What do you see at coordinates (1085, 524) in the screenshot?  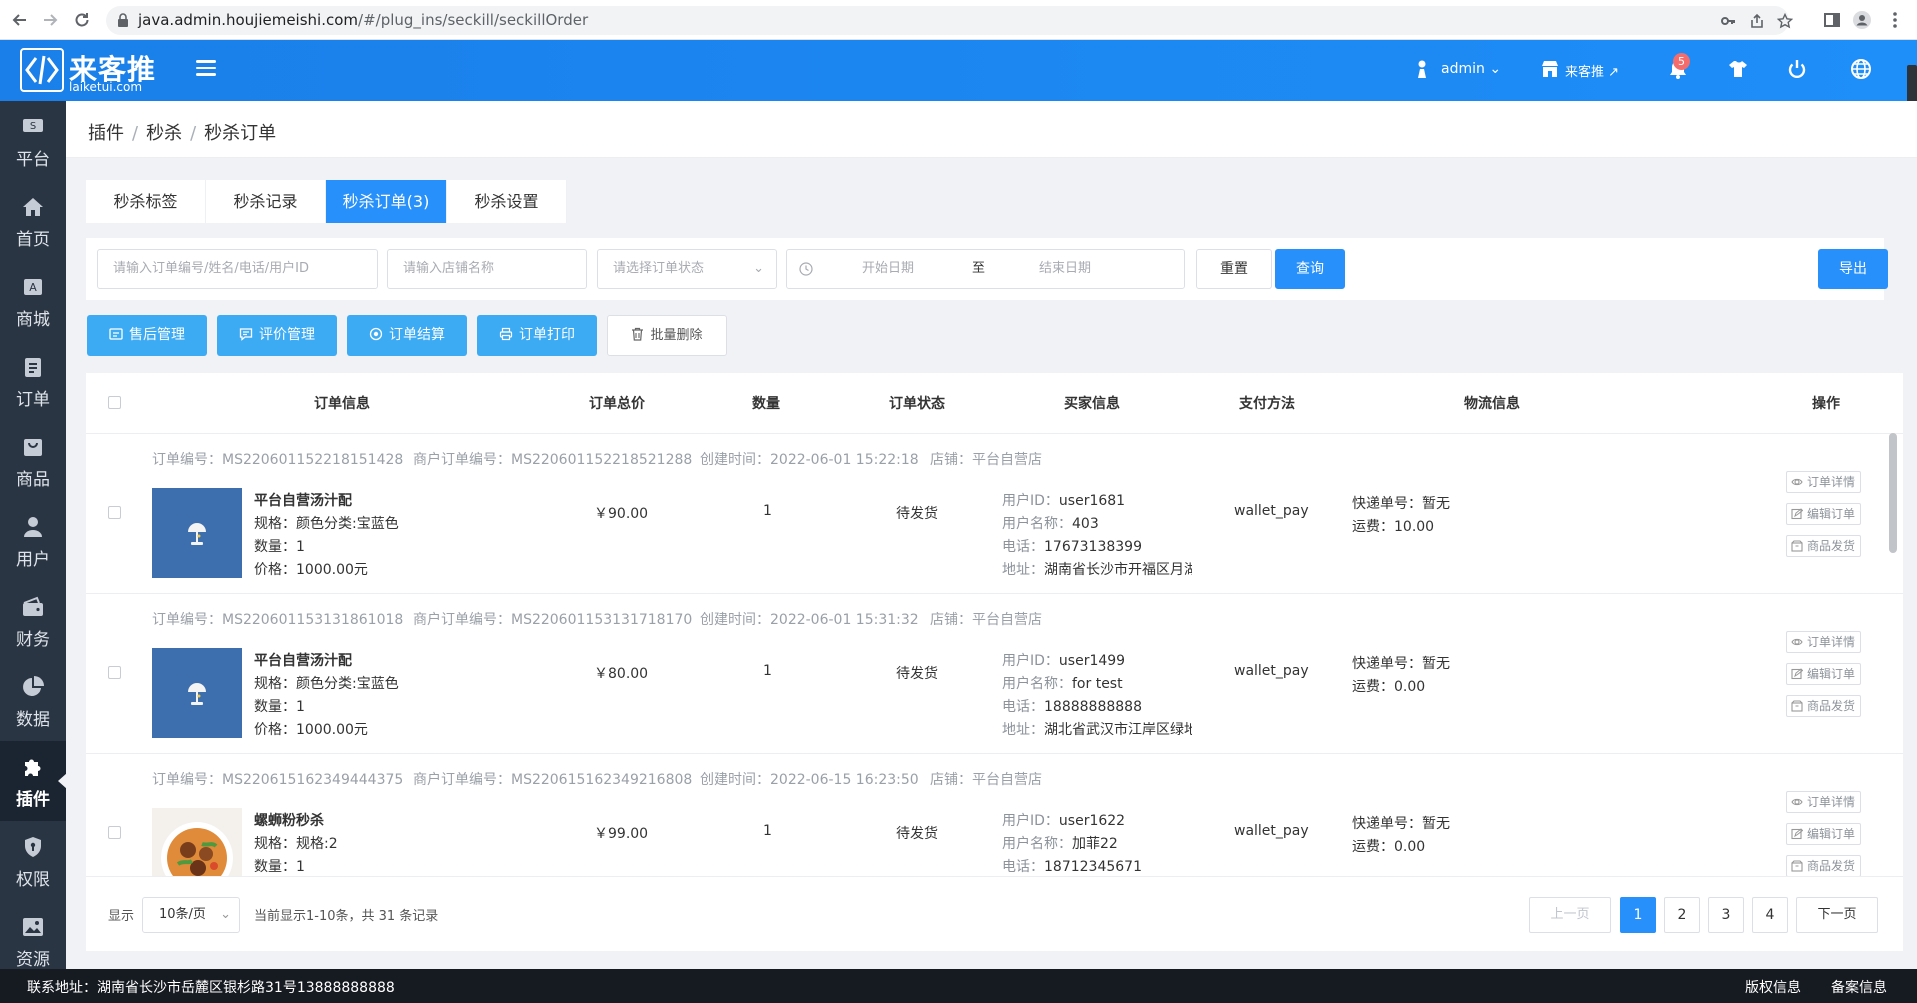 I see `buyer-name-value: 403` at bounding box center [1085, 524].